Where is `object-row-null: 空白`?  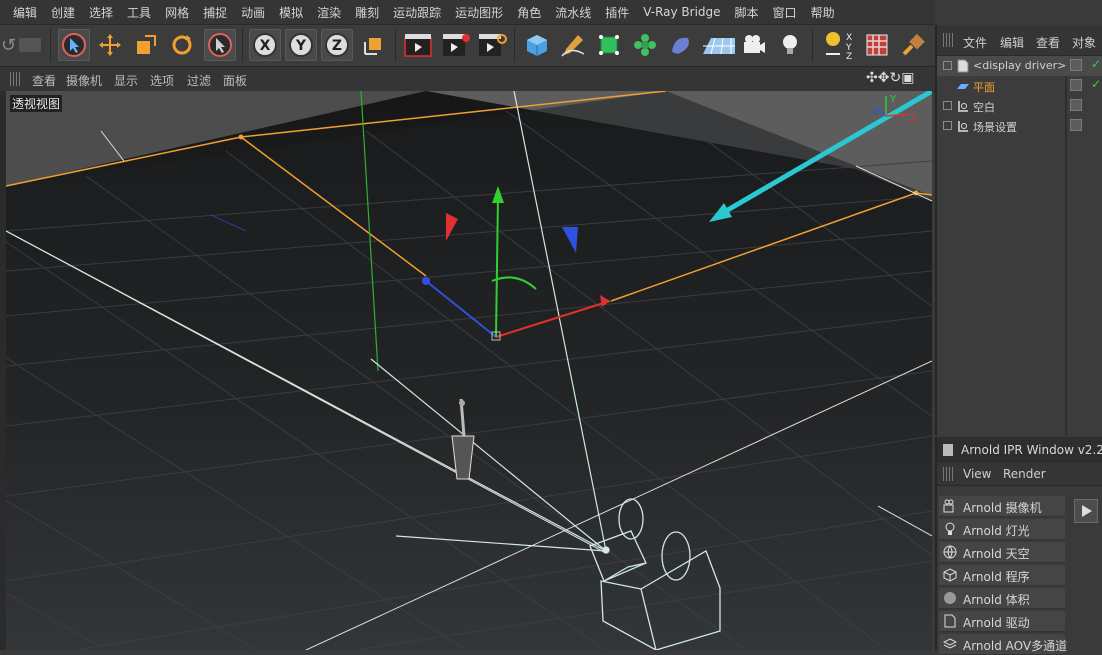 object-row-null: 空白 is located at coordinates (1019, 106).